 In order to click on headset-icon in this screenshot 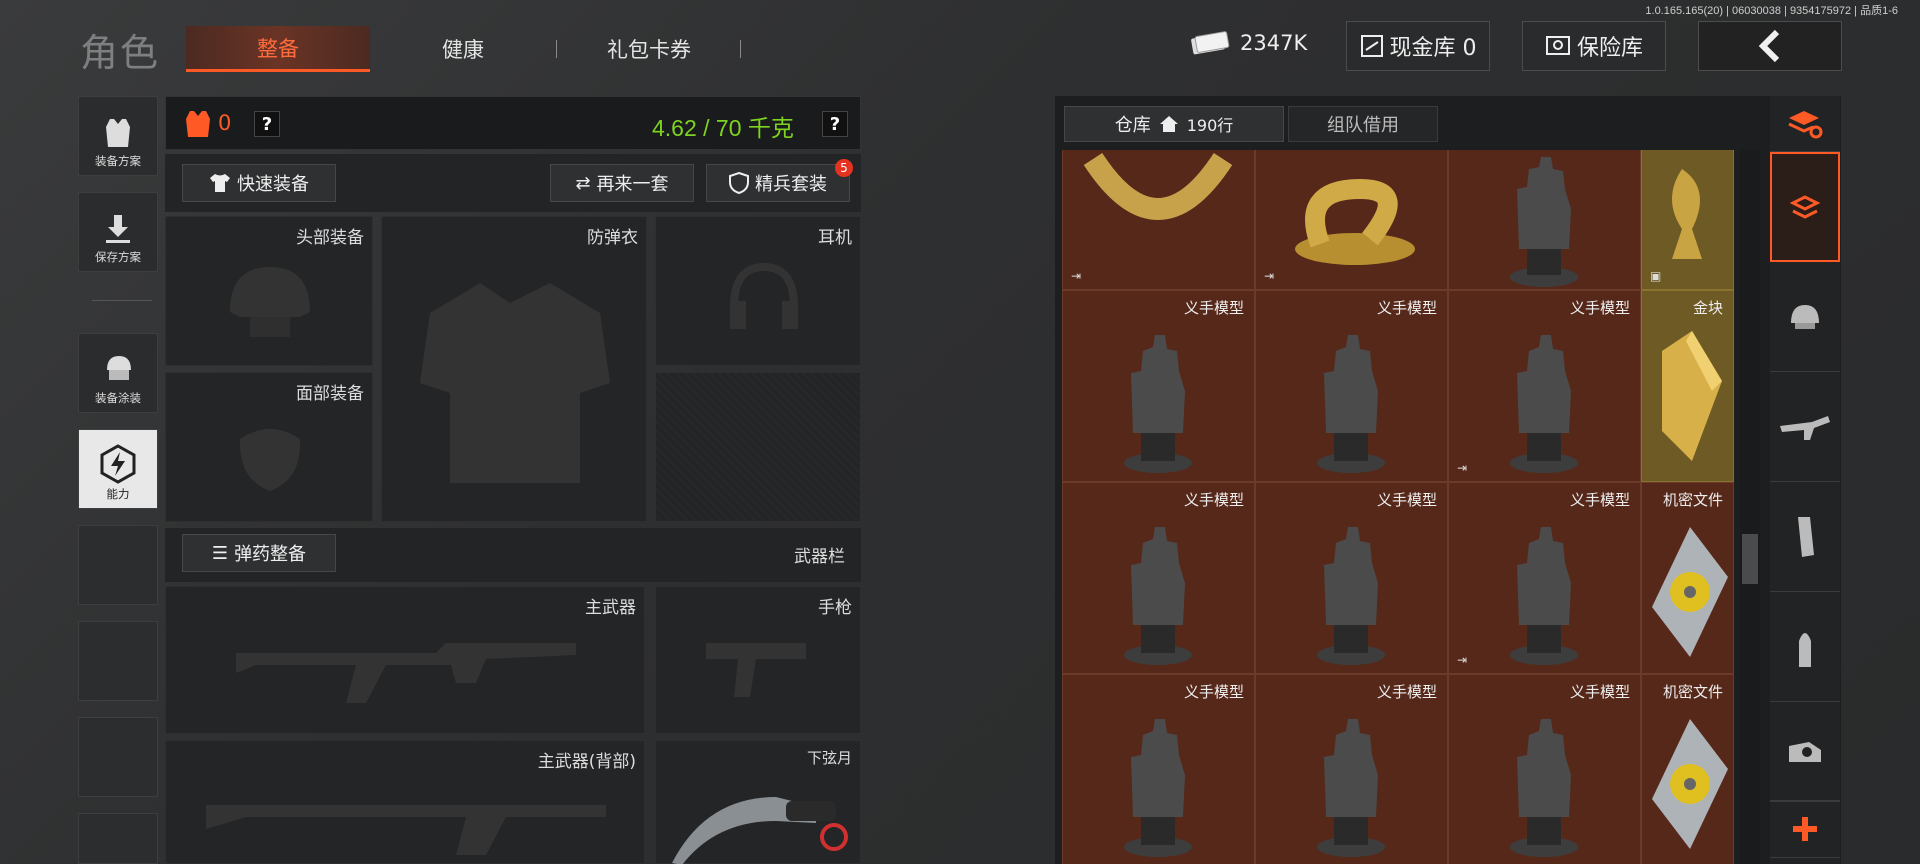, I will do `click(764, 295)`.